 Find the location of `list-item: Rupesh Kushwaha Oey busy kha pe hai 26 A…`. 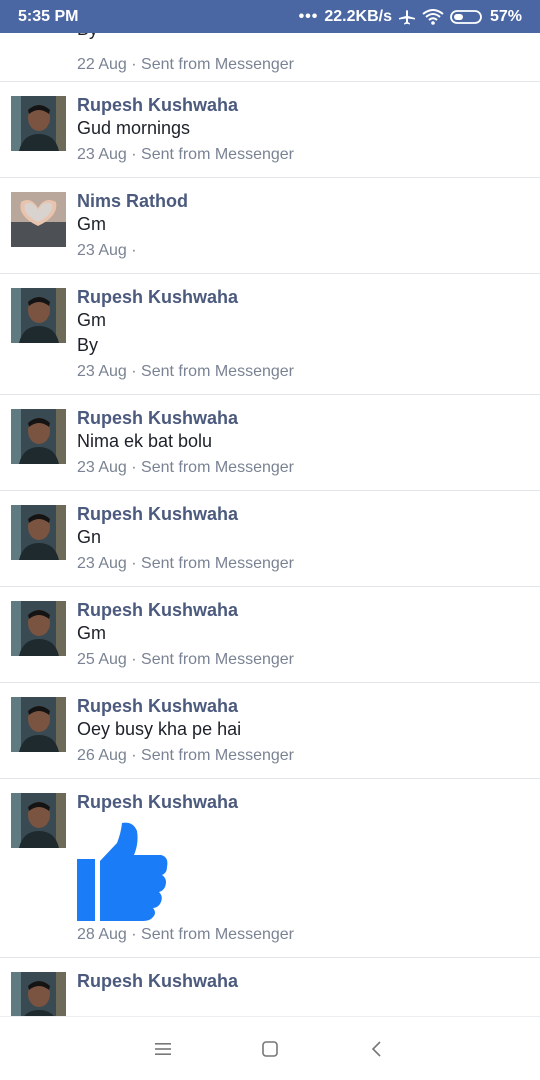

list-item: Rupesh Kushwaha Oey busy kha pe hai 26 A… is located at coordinates (270, 731).